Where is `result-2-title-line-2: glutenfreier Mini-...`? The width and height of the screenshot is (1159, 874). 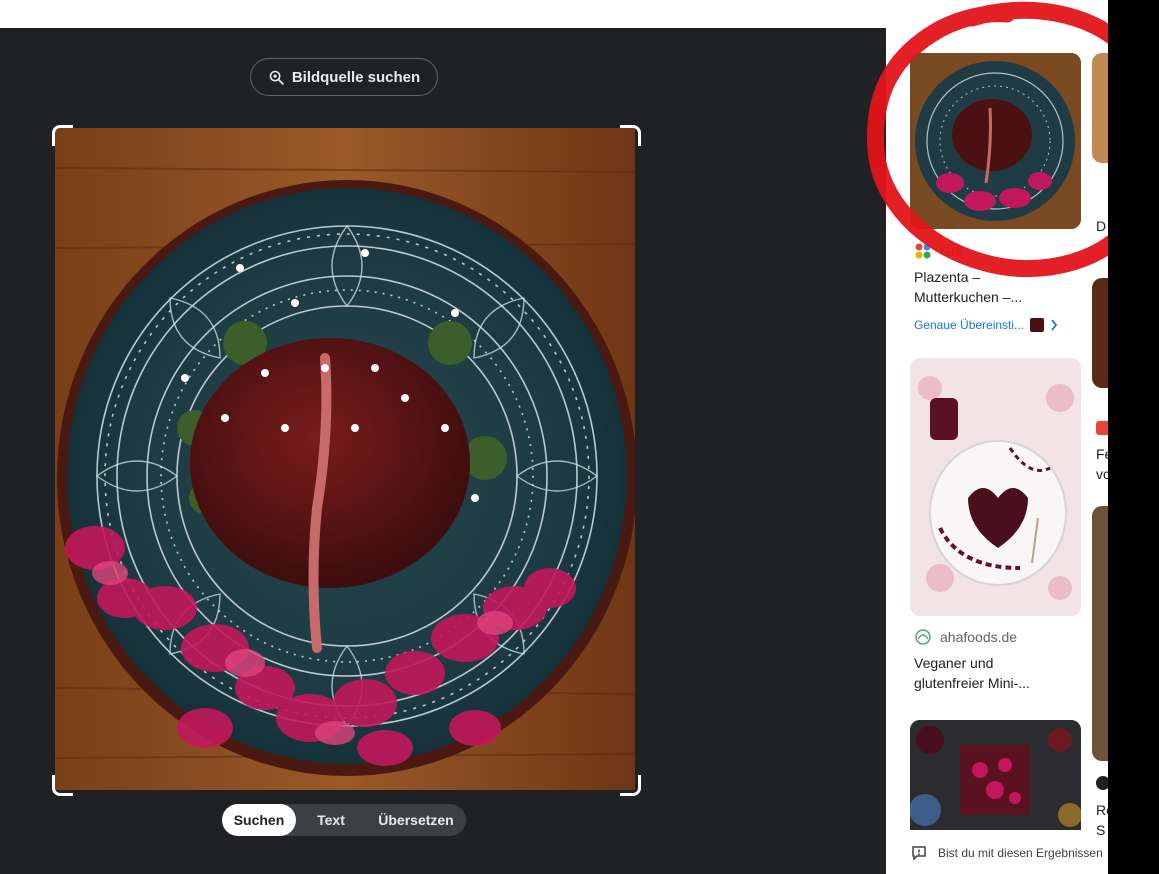
result-2-title-line-2: glutenfreier Mini-... is located at coordinates (972, 683).